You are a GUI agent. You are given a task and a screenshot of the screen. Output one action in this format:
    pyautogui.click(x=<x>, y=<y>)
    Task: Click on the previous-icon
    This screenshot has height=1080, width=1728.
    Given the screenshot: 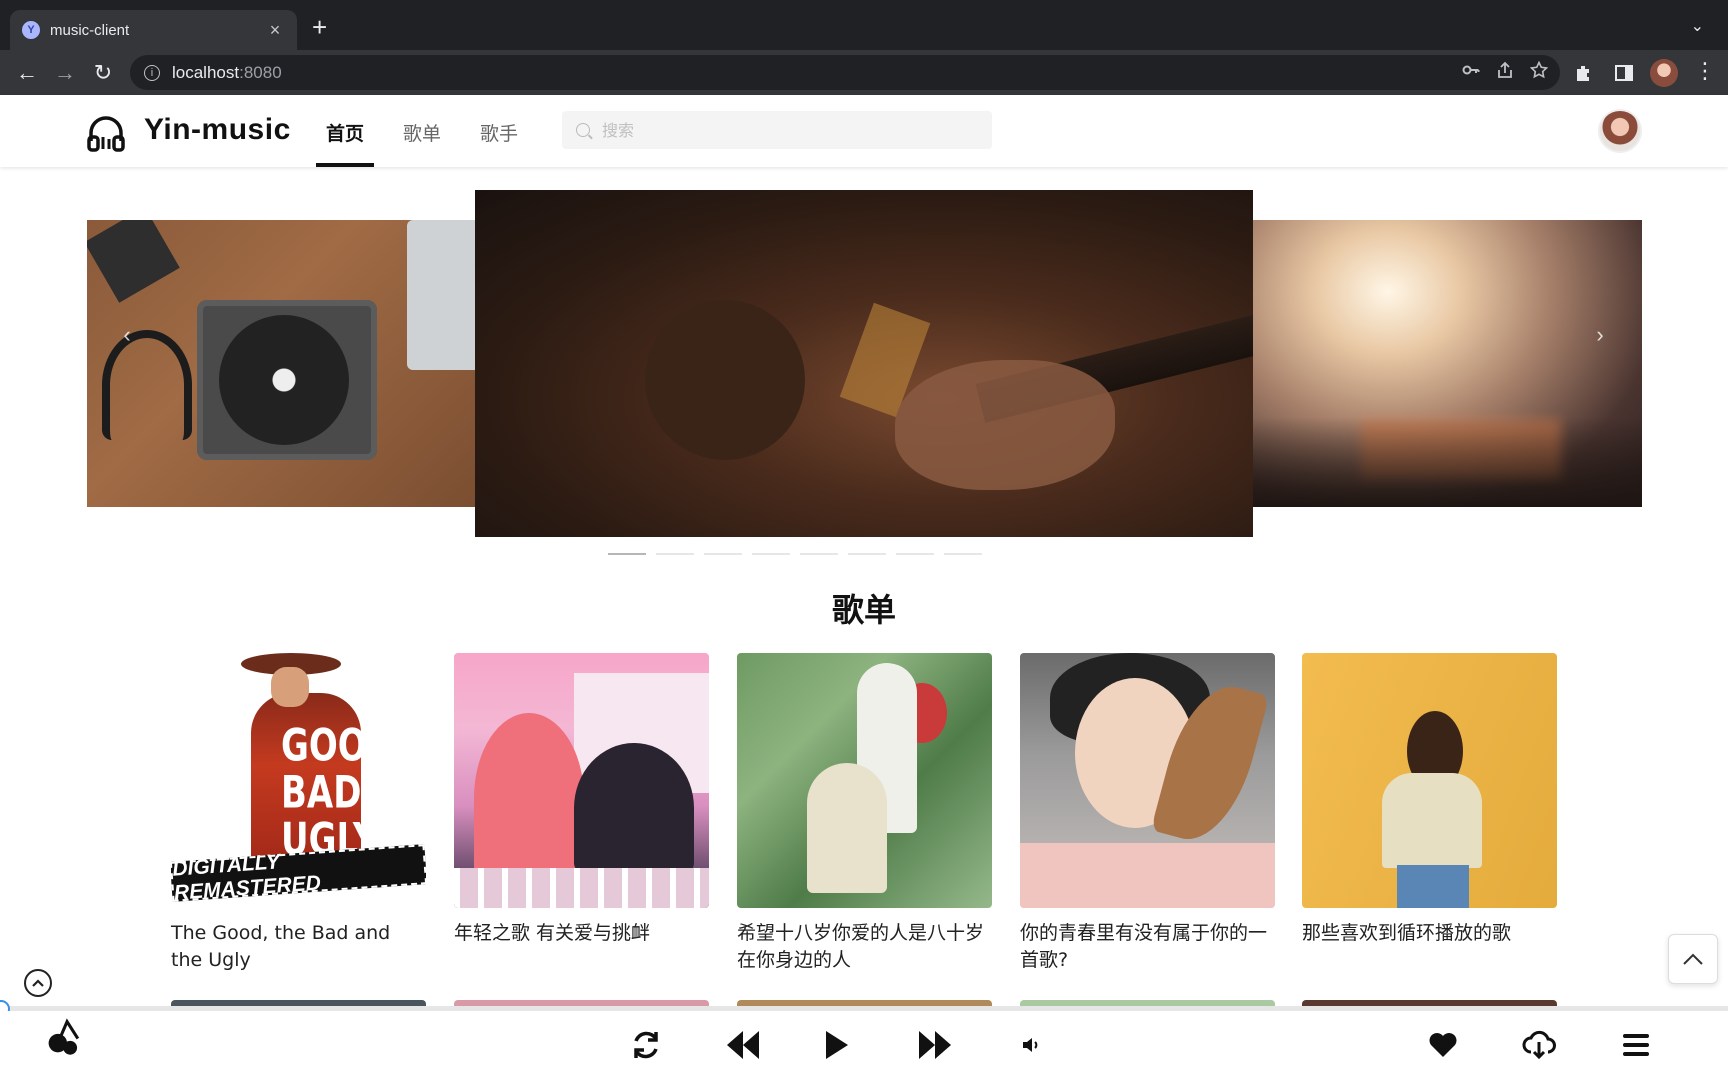 What is the action you would take?
    pyautogui.click(x=743, y=1045)
    